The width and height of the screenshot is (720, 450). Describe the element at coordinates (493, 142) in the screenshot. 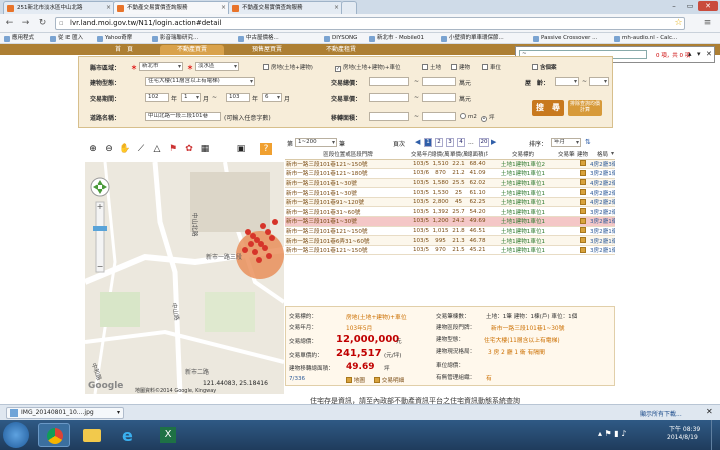

I see `next-page-icon: ▶` at that location.